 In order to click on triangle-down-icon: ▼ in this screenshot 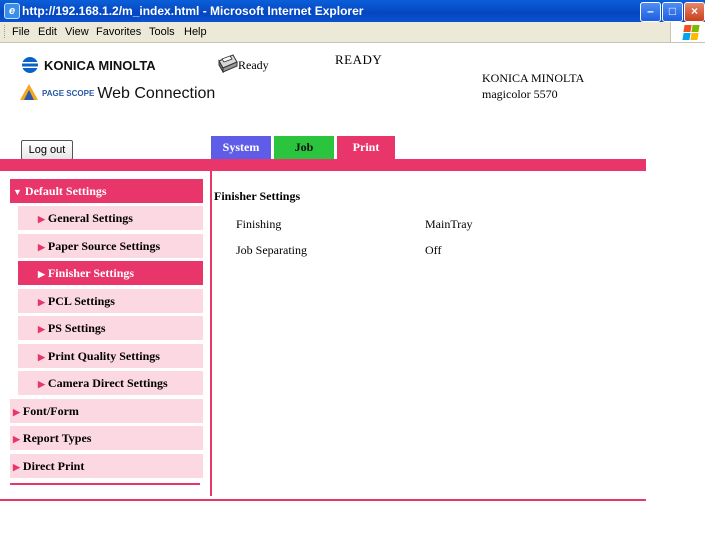, I will do `click(17, 192)`.